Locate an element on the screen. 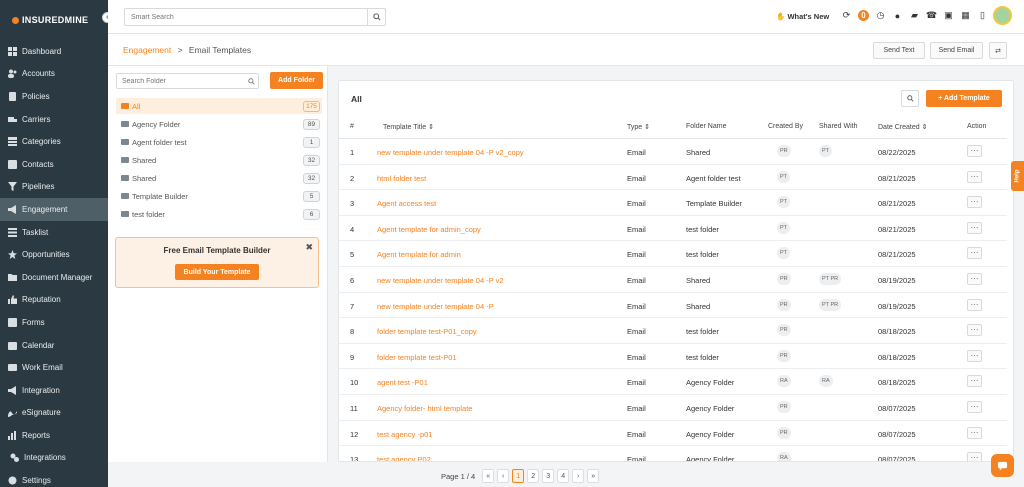 Image resolution: width=1024 pixels, height=487 pixels. user-avatar is located at coordinates (1002, 15).